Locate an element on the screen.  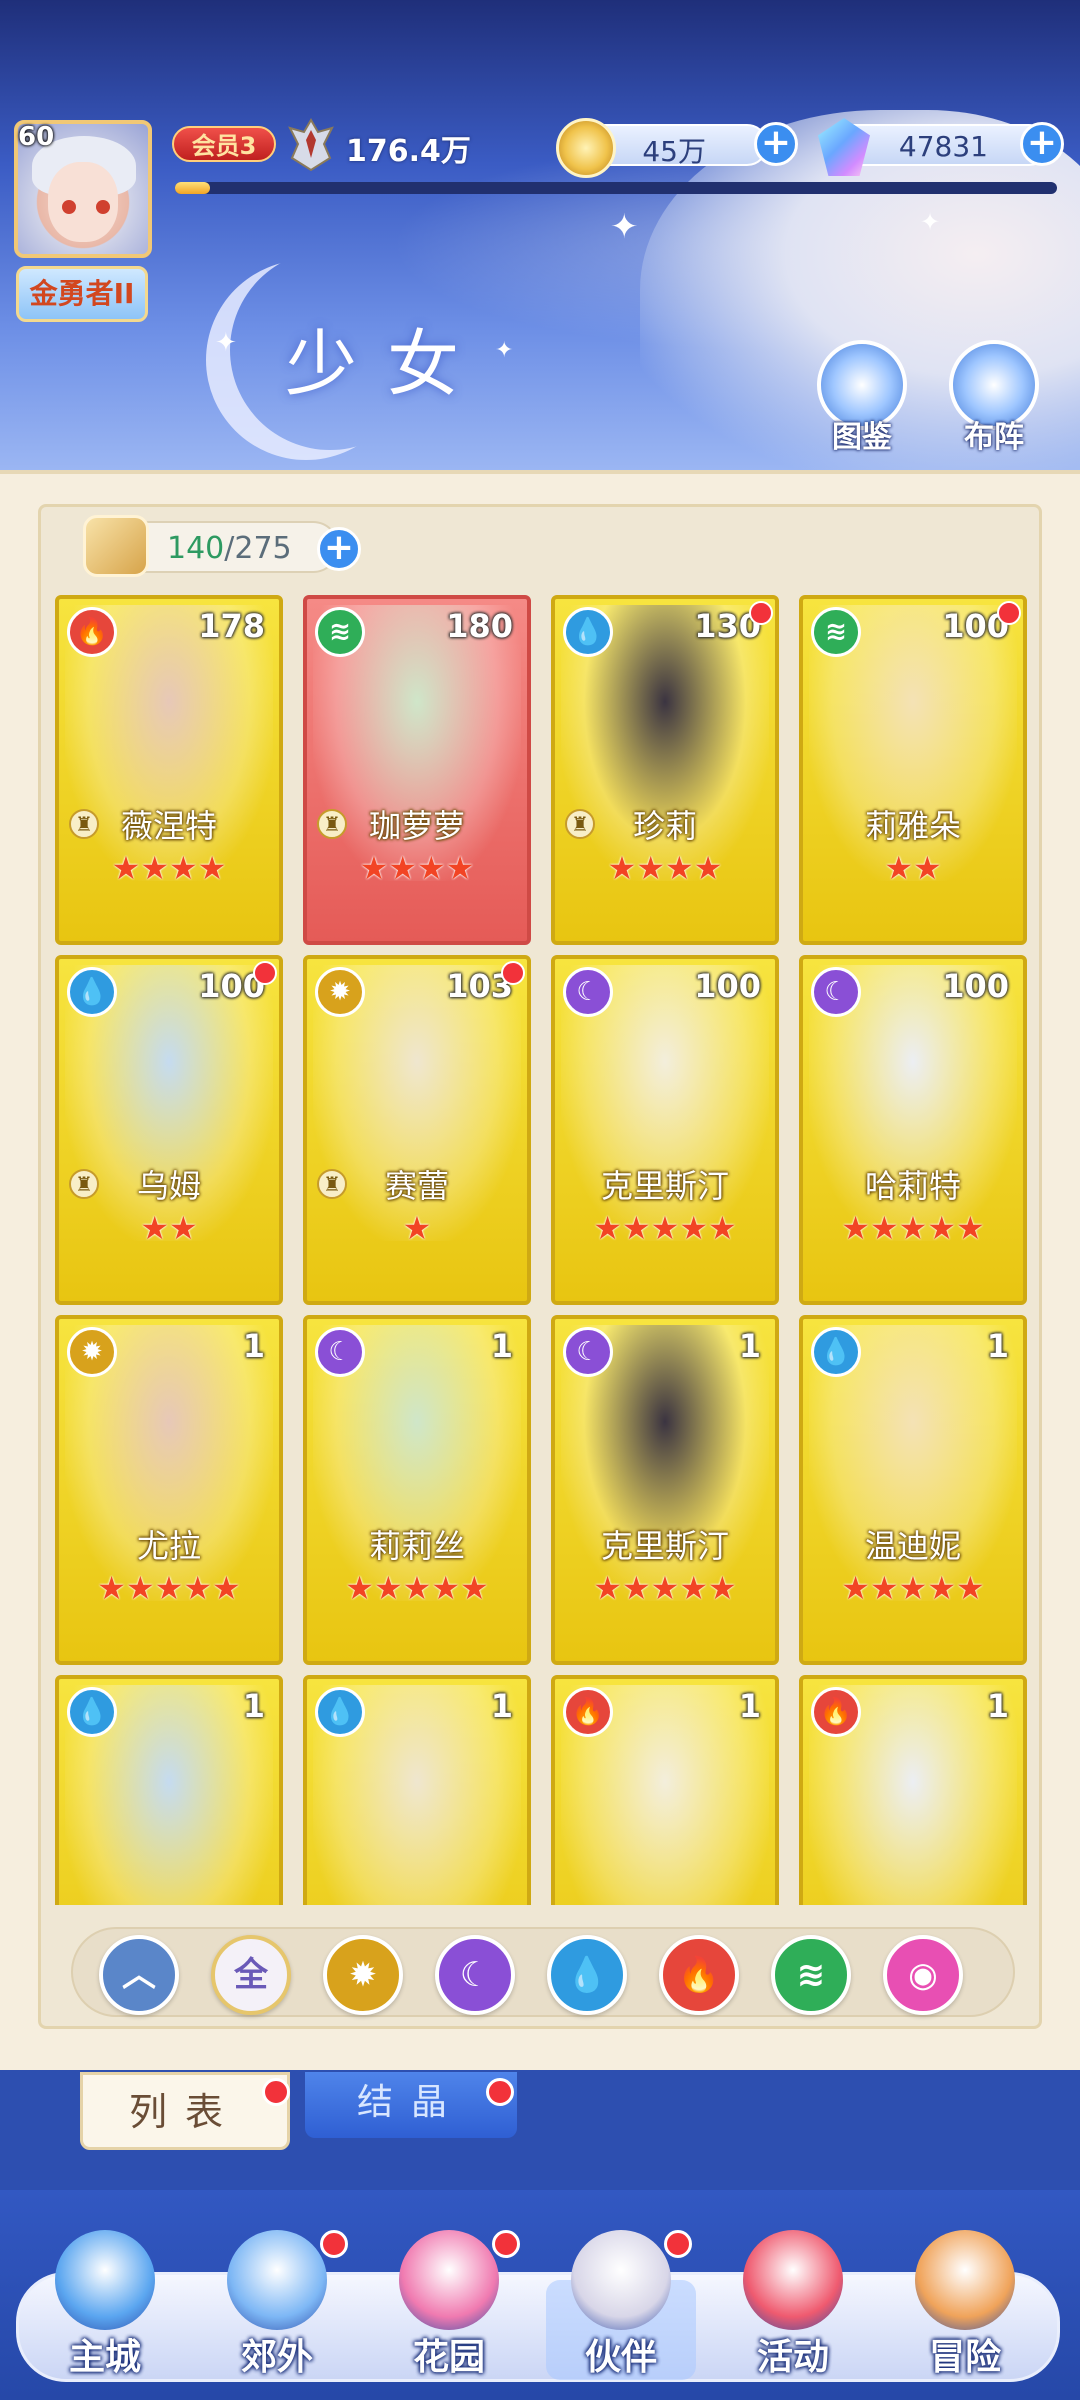
combat-power: 176.4万 is located at coordinates (408, 151).